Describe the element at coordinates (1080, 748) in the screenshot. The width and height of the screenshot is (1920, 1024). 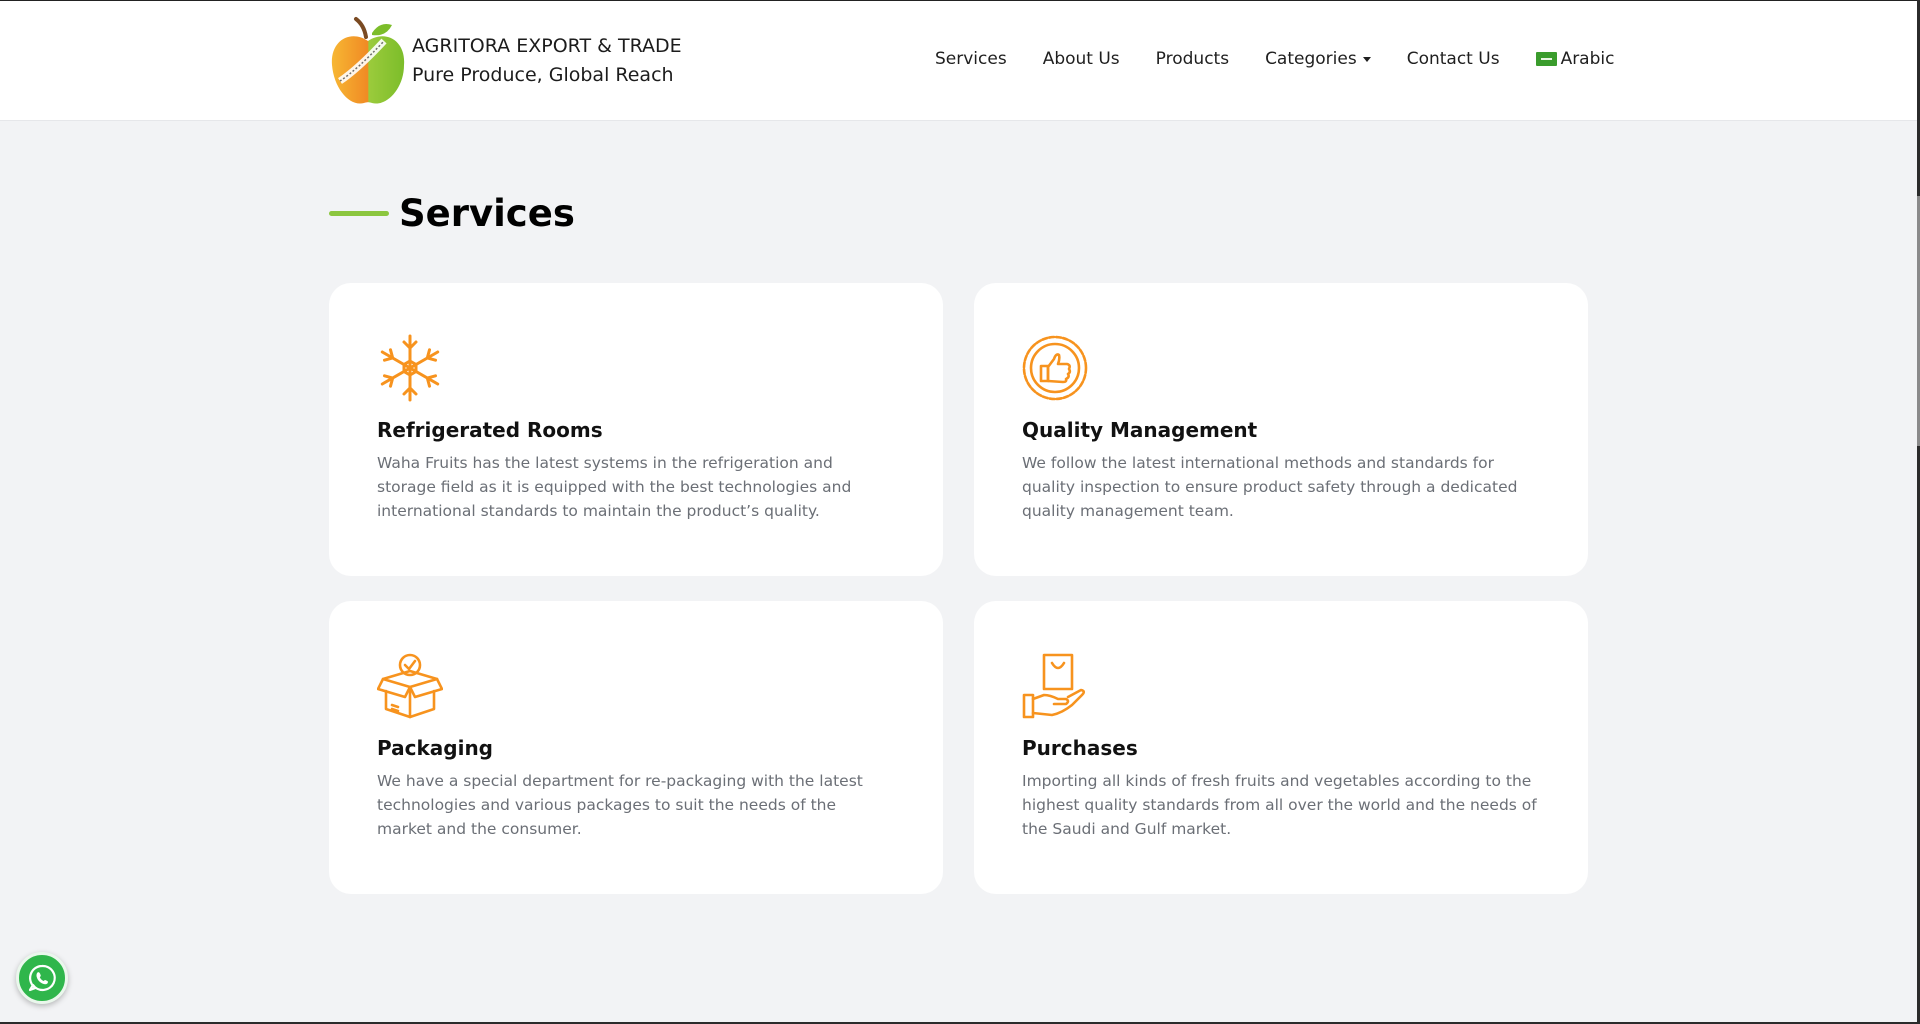
I see `service-title: Purchases` at that location.